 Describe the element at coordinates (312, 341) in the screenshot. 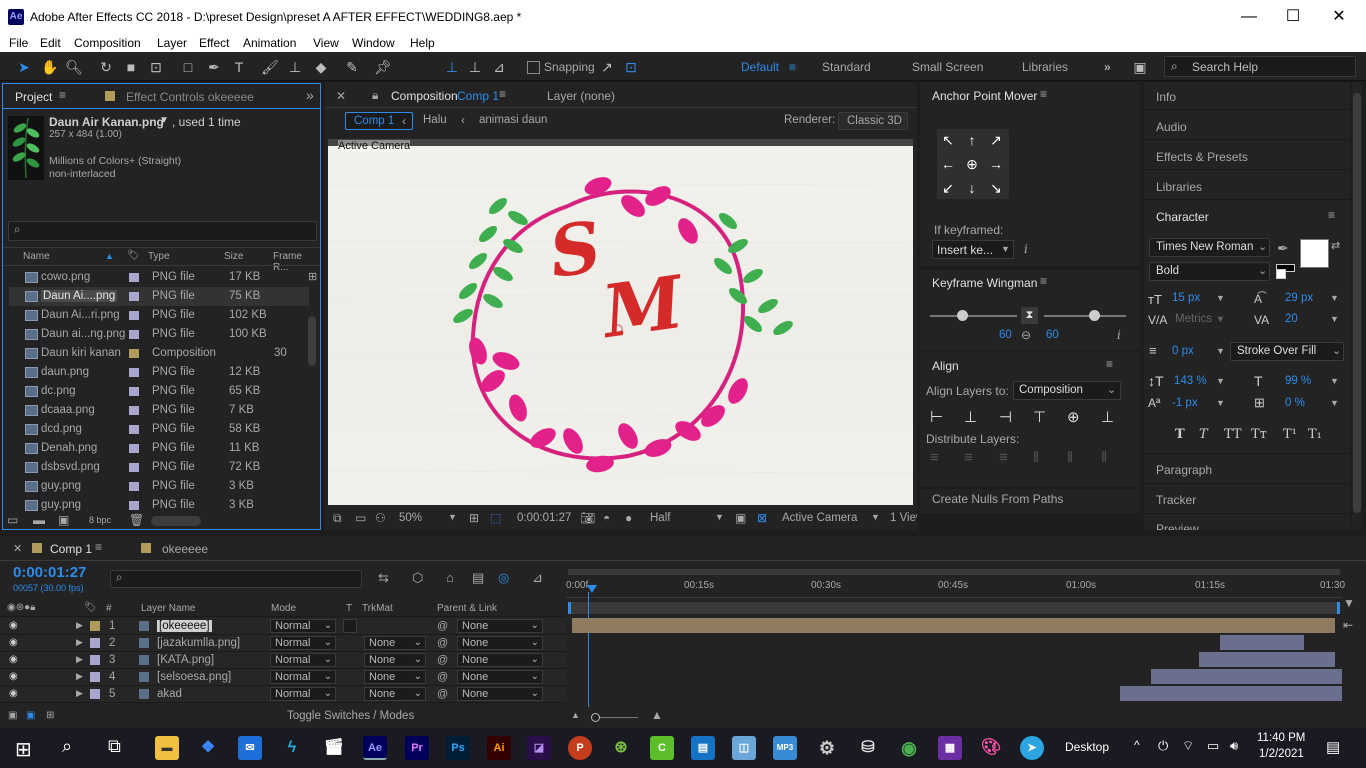

I see `project-scrollbar` at that location.